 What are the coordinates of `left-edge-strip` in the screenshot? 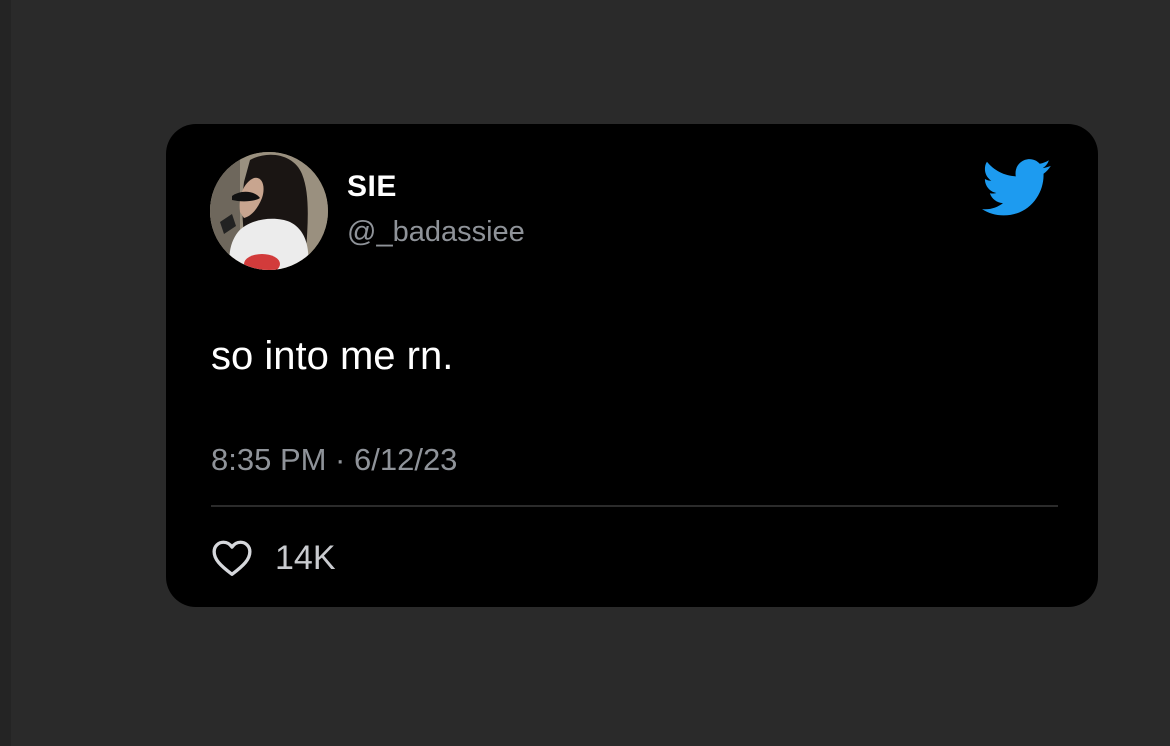 It's located at (5, 373).